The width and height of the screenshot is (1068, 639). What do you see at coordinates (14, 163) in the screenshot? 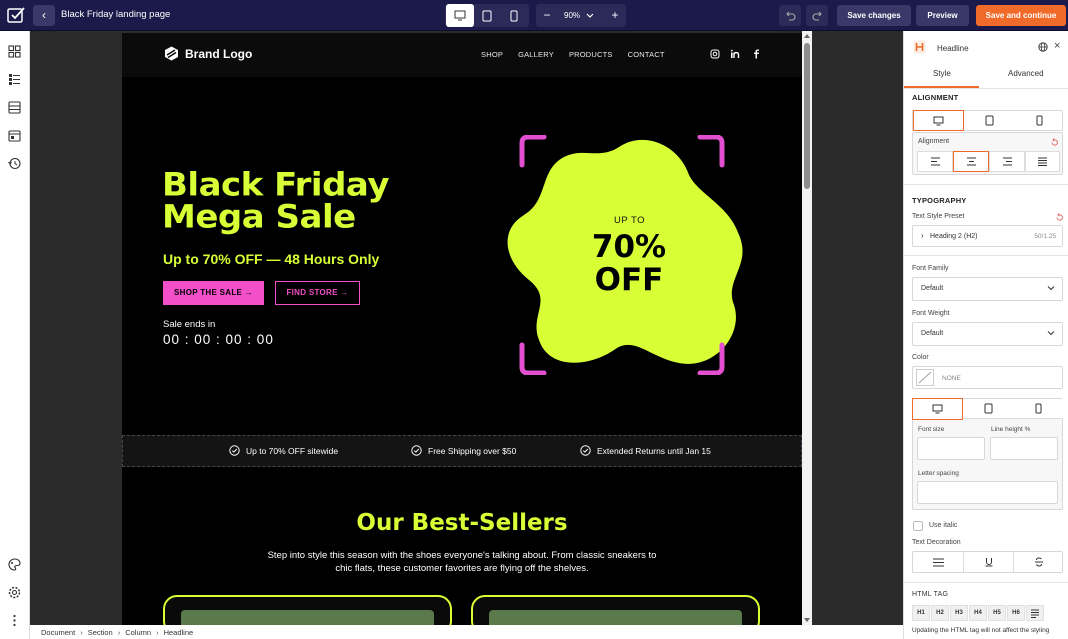
I see `history-icon` at bounding box center [14, 163].